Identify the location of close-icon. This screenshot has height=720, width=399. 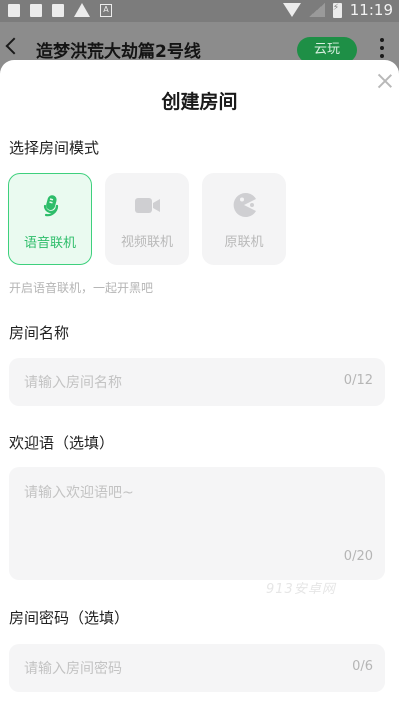
(385, 81).